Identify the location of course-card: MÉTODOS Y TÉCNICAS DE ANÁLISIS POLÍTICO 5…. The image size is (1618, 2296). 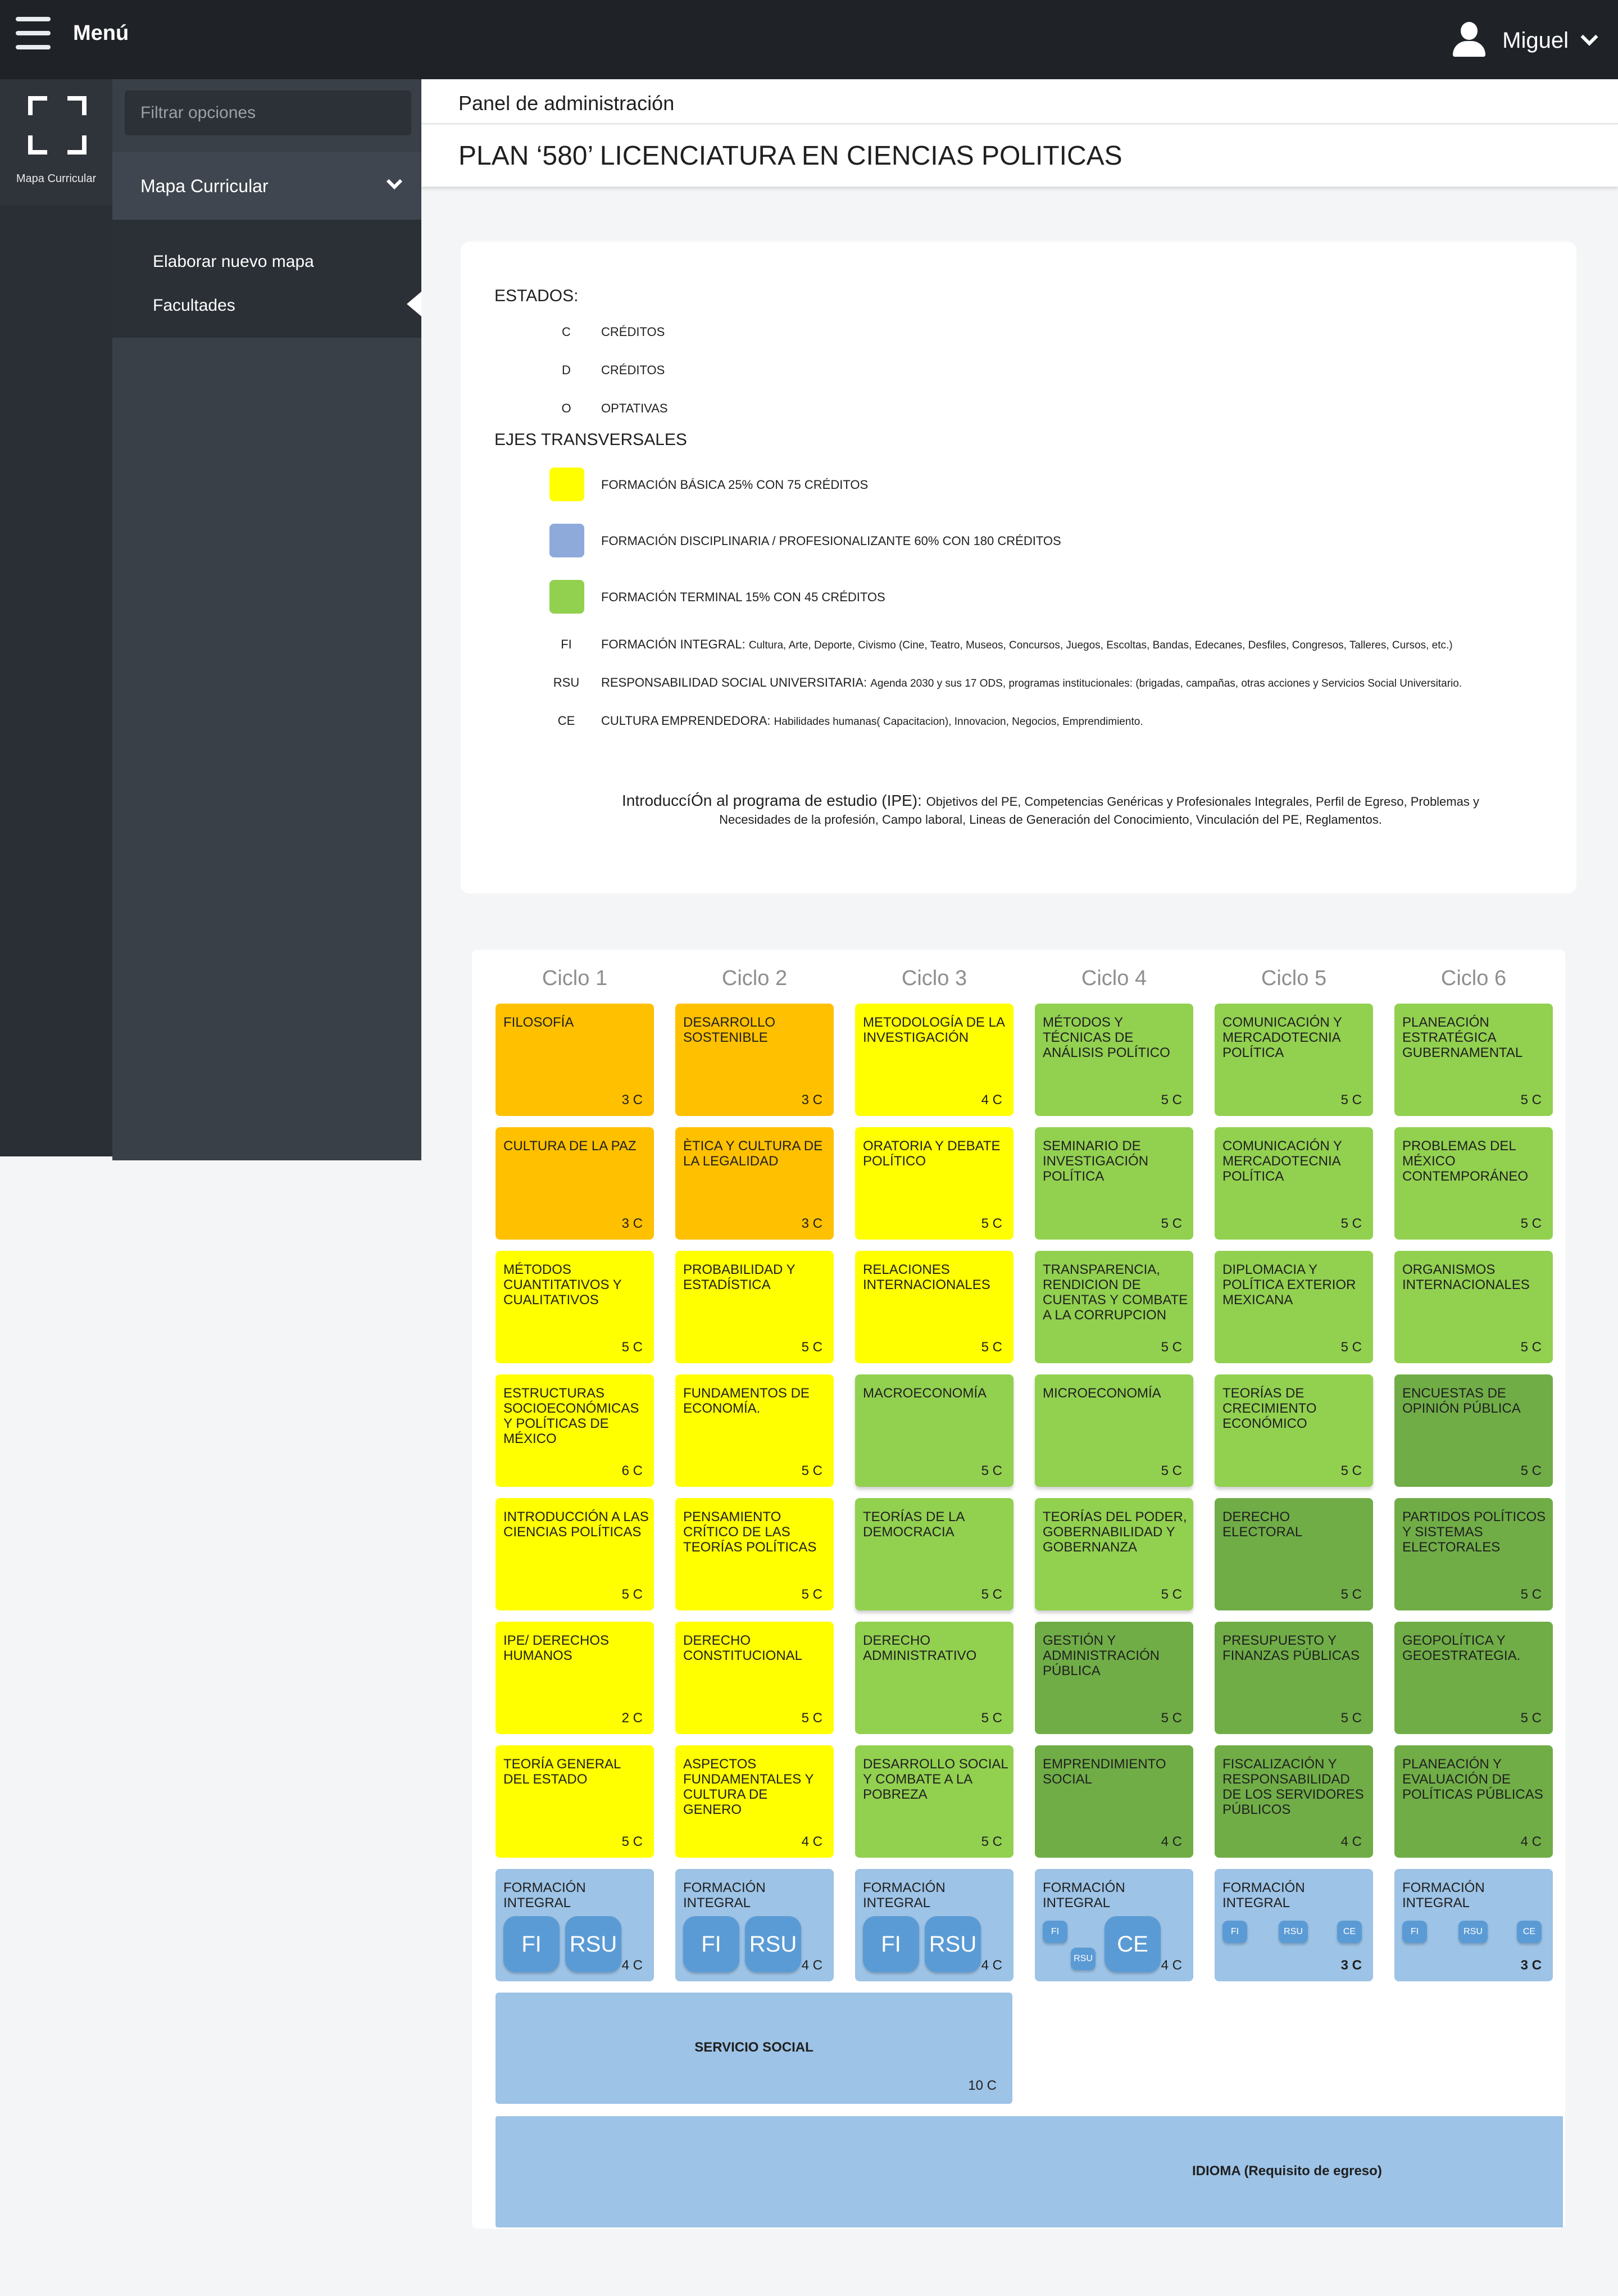
(1114, 1060).